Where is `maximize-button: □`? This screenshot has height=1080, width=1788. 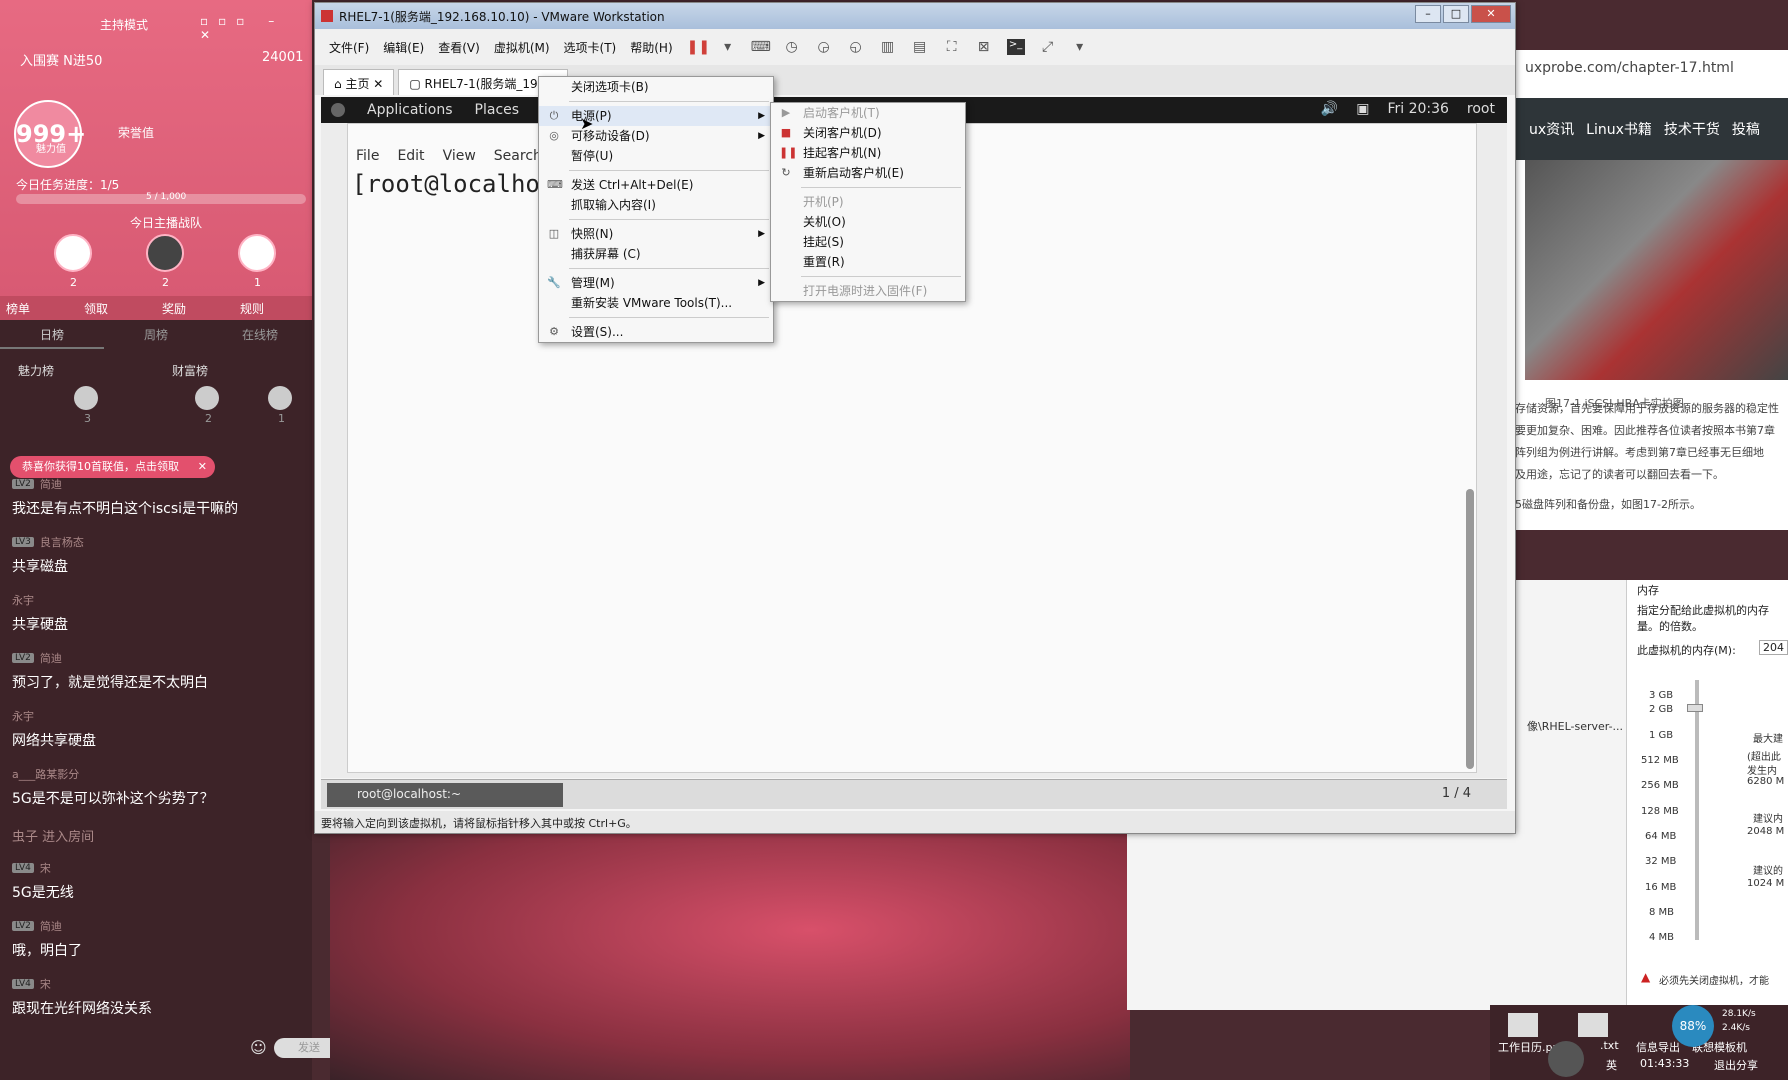
maximize-button: □ is located at coordinates (1456, 14).